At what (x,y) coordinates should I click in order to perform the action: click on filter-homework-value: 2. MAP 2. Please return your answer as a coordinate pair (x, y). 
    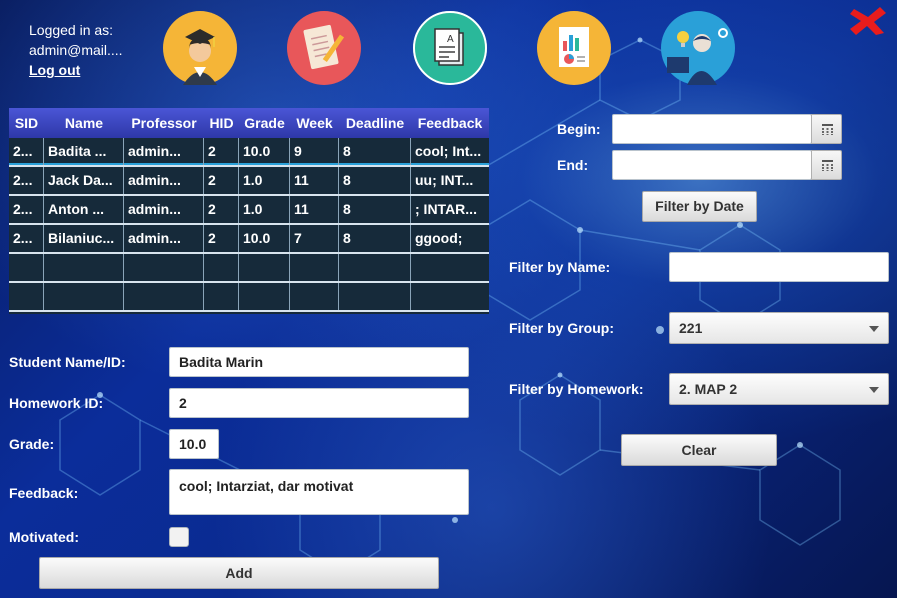
    Looking at the image, I should click on (708, 389).